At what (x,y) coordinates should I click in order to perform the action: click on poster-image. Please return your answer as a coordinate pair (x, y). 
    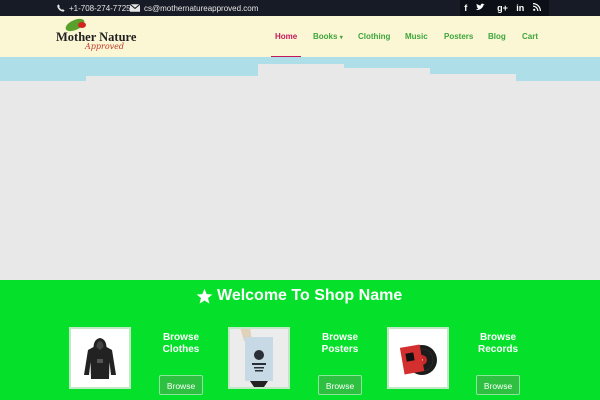
    Looking at the image, I should click on (259, 358).